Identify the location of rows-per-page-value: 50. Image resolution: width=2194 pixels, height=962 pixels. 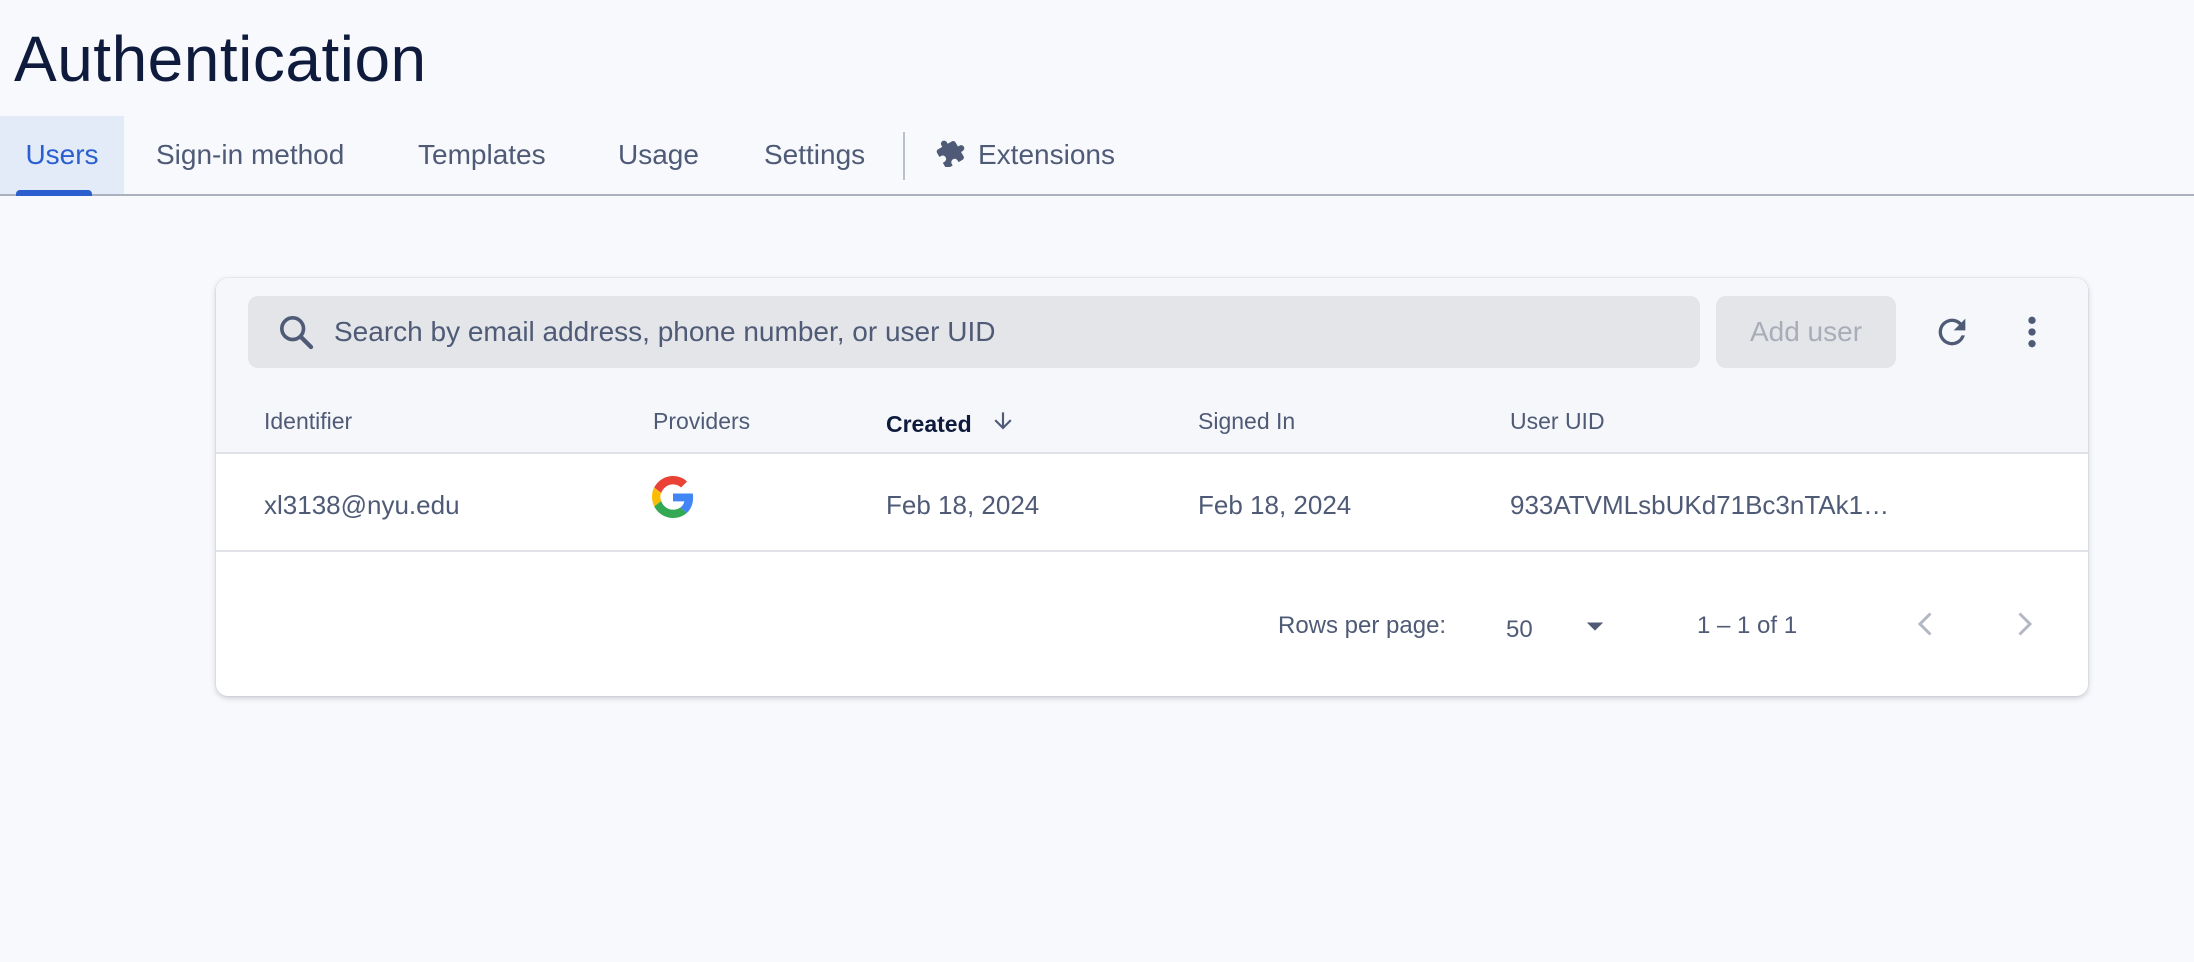
(1519, 629).